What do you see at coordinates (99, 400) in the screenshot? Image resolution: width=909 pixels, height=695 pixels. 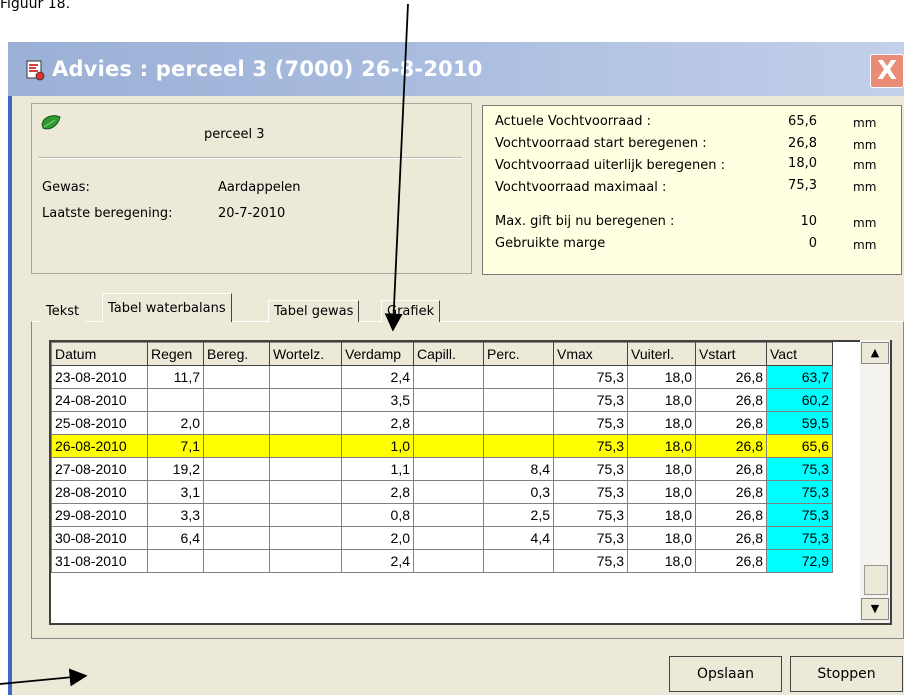 I see `table-cell: 24-08-2010` at bounding box center [99, 400].